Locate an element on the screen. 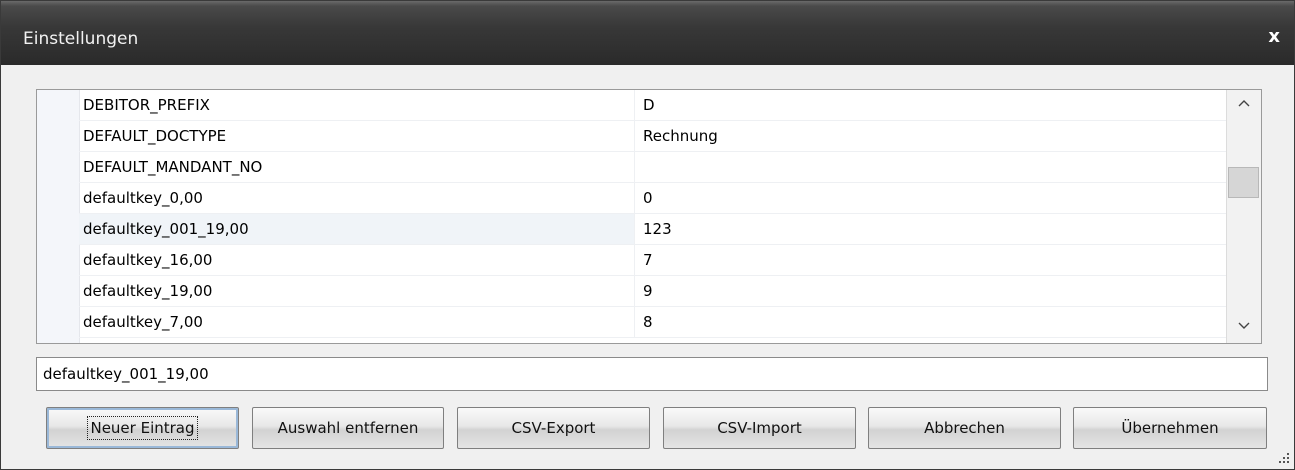  value-cell: 7 is located at coordinates (930, 260).